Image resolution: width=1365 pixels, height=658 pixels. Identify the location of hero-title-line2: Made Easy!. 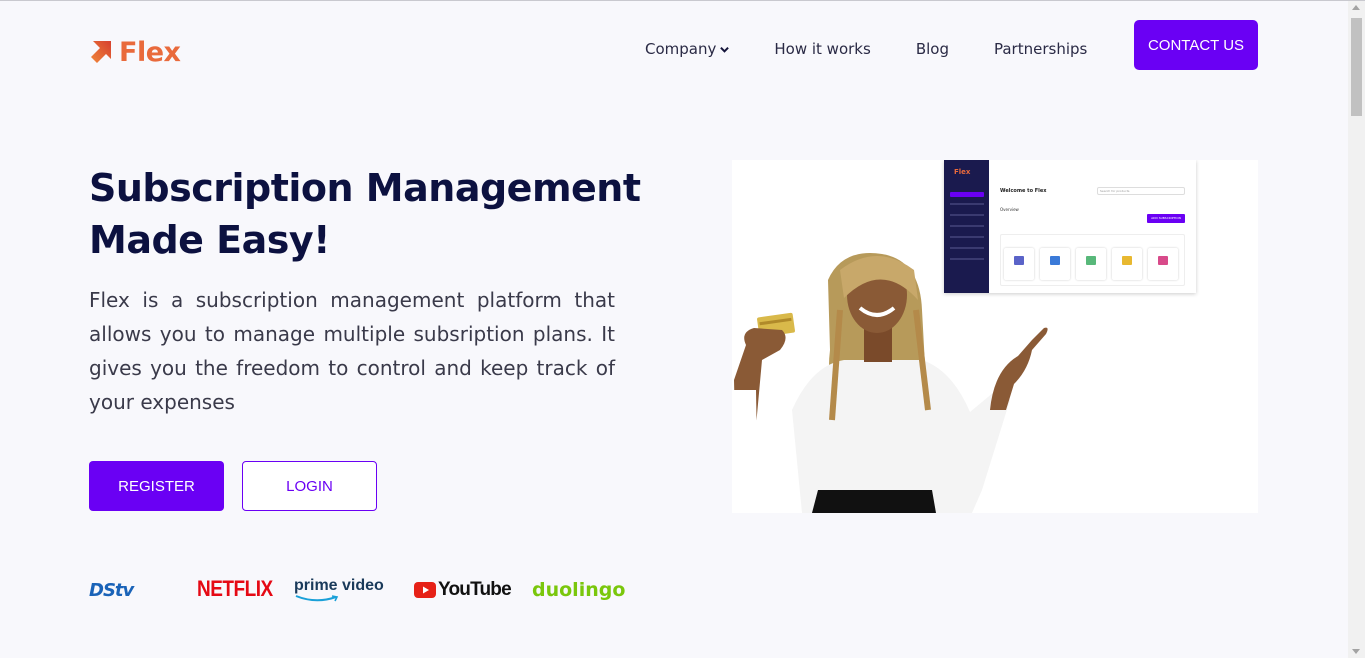
(209, 240).